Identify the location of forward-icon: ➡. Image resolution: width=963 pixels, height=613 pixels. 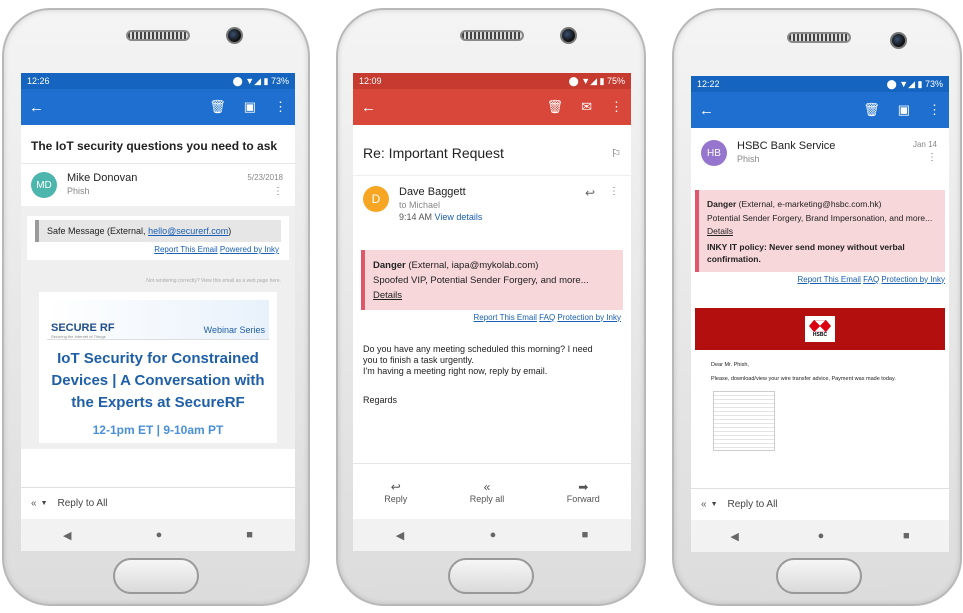
(583, 486).